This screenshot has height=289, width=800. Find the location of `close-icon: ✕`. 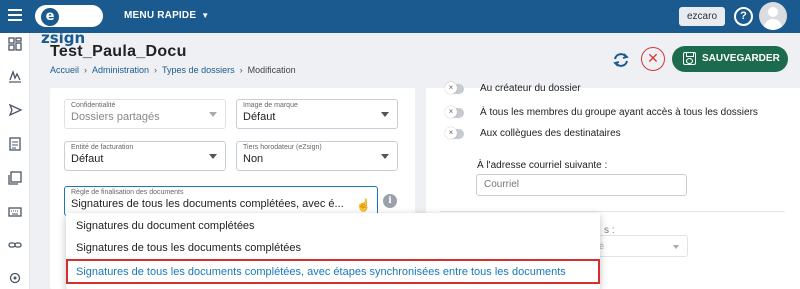

close-icon: ✕ is located at coordinates (653, 58).